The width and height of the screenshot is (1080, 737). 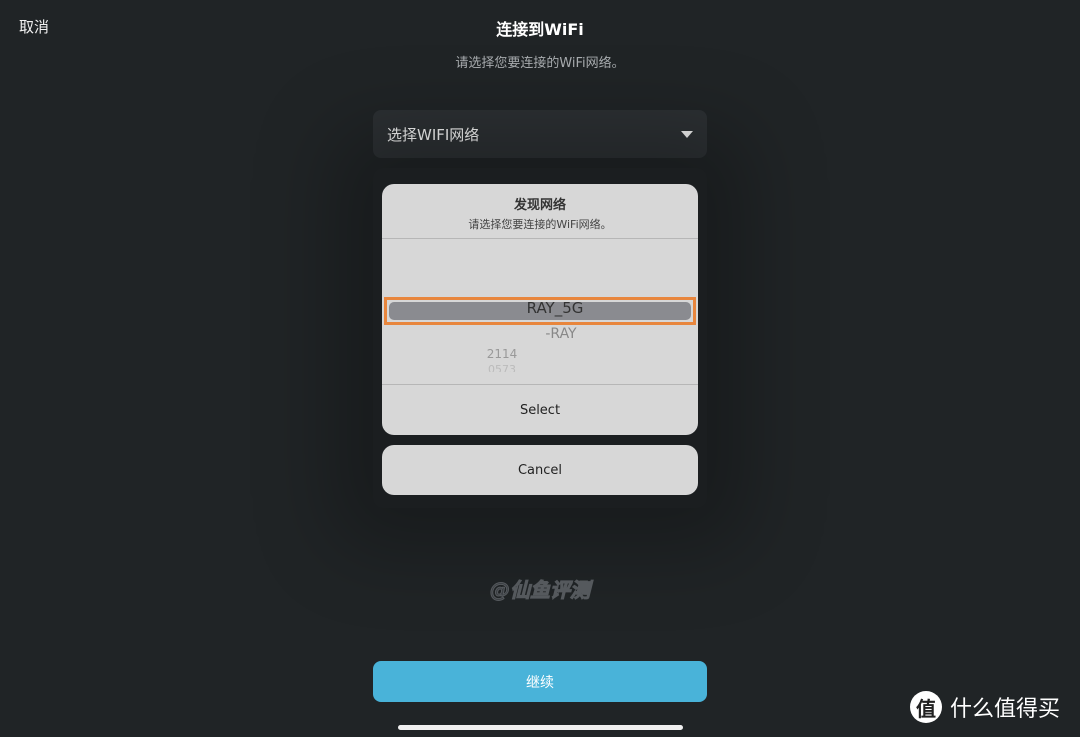 I want to click on select-button: Select, so click(x=540, y=410).